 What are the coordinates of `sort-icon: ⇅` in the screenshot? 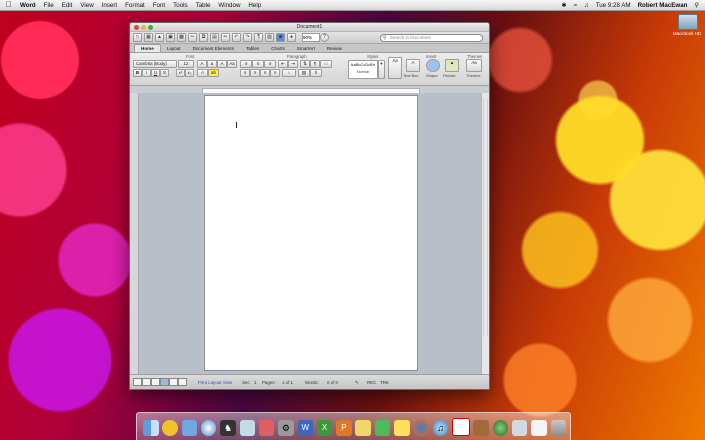 It's located at (305, 64).